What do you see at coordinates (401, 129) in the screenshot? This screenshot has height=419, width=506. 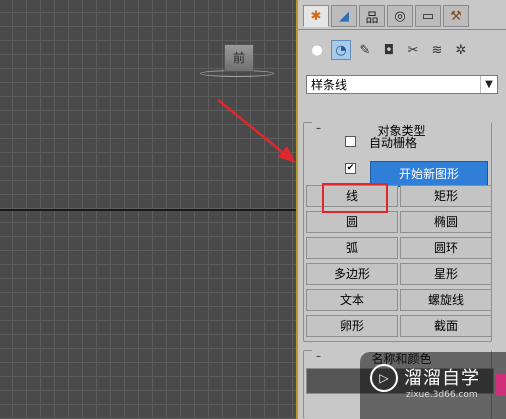 I see `rollout-header: – 对象类型` at bounding box center [401, 129].